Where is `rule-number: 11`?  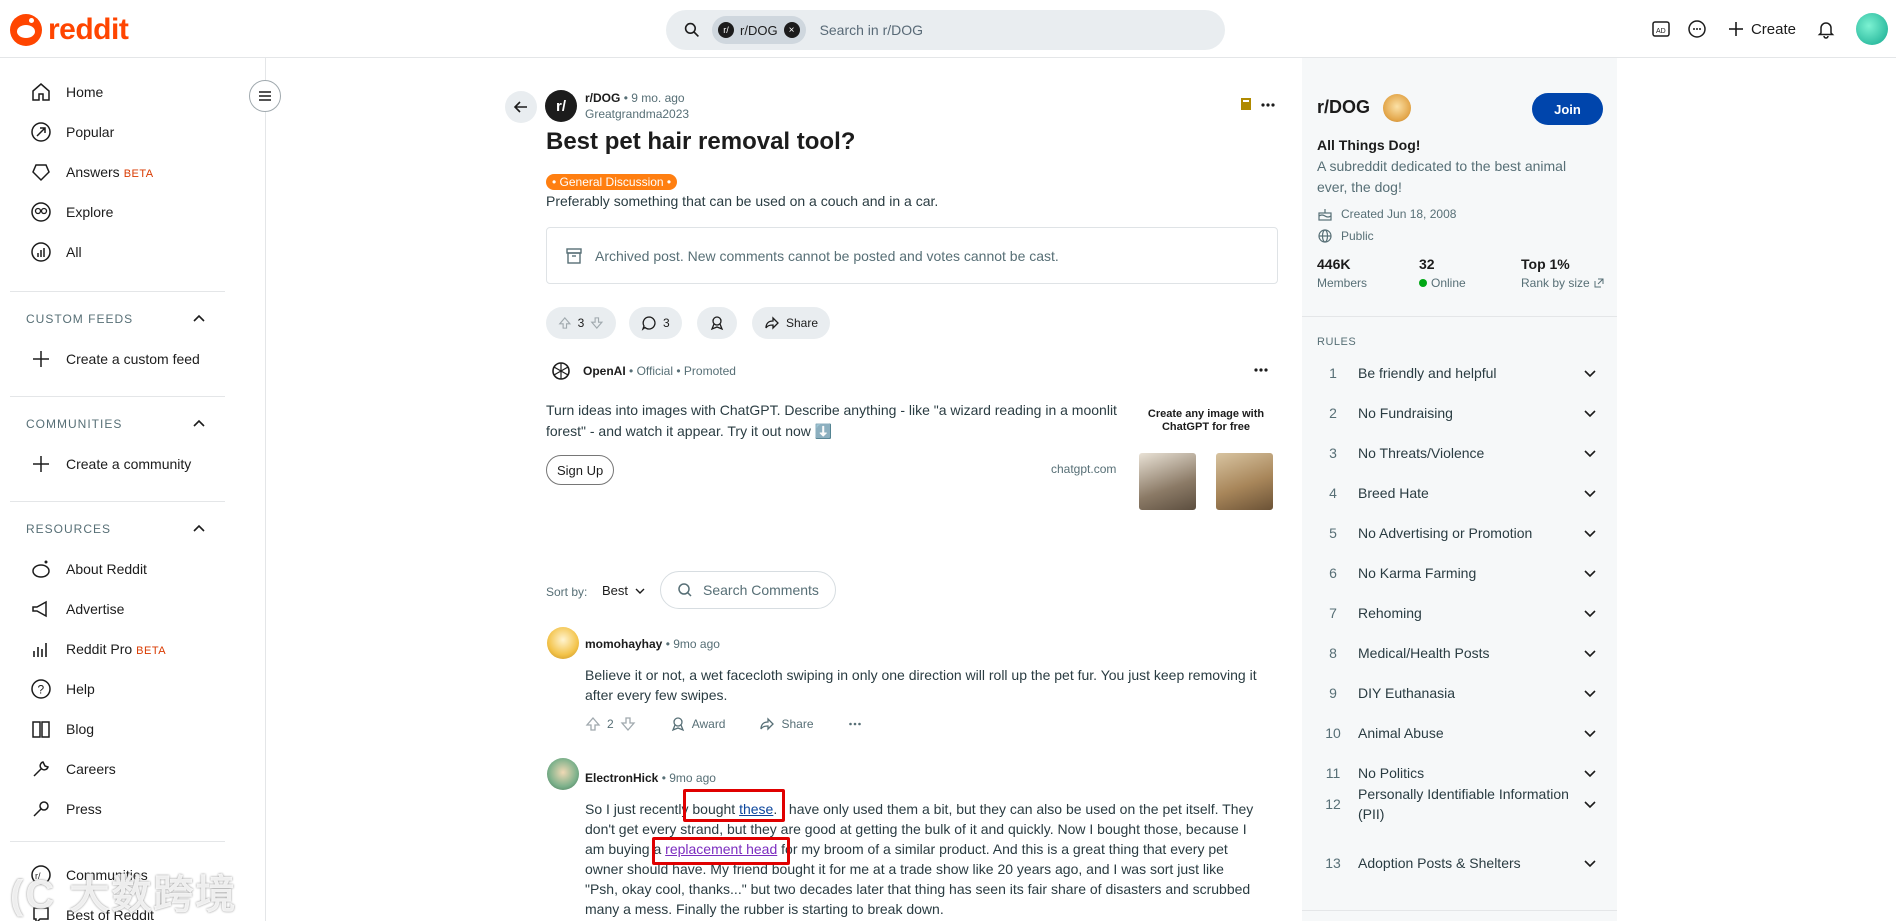
rule-number: 11 is located at coordinates (1333, 773).